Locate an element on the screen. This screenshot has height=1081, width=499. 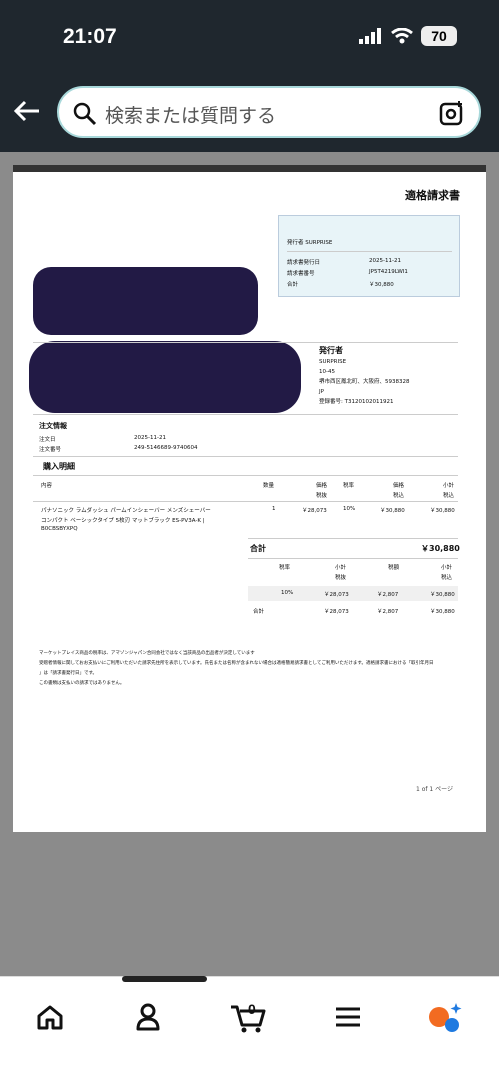
total-label: 合計 is located at coordinates (258, 548).